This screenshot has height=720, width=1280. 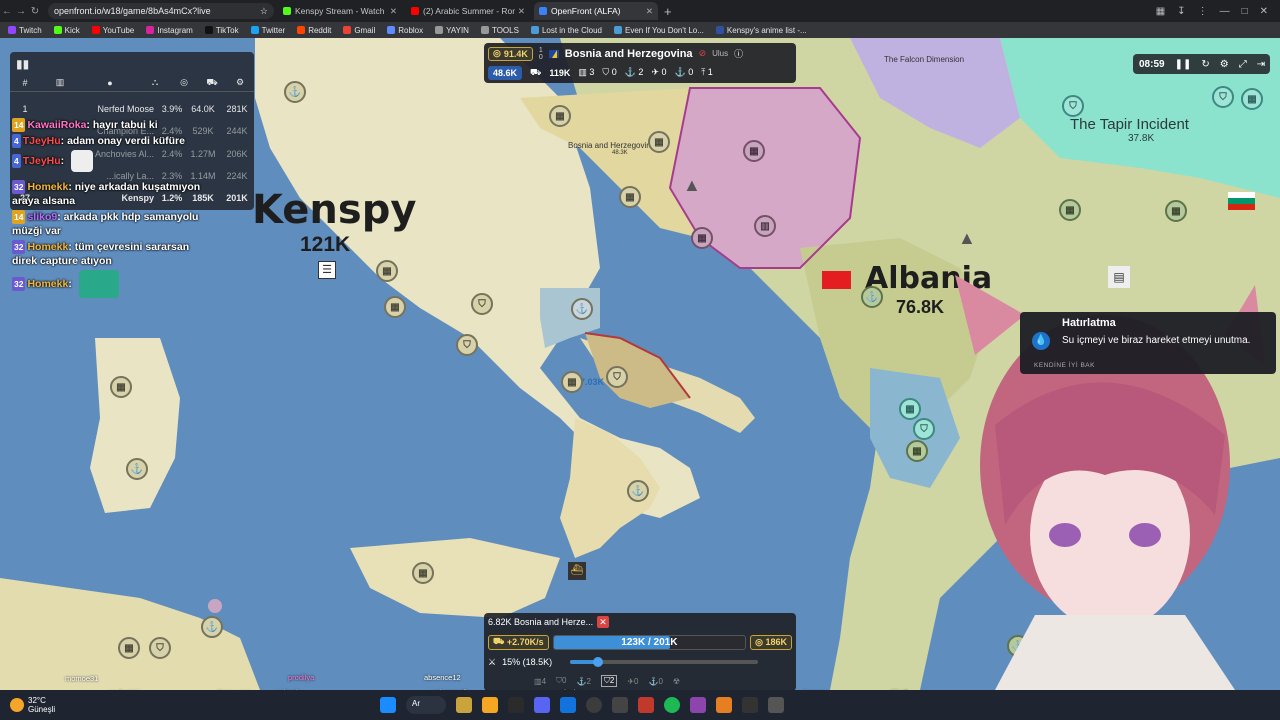 What do you see at coordinates (426, 705) in the screenshot?
I see `taskbar-search: Ar` at bounding box center [426, 705].